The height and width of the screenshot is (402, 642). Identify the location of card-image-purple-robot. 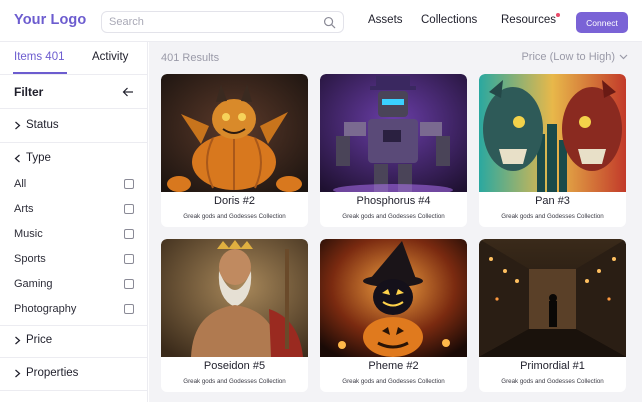
(393, 133).